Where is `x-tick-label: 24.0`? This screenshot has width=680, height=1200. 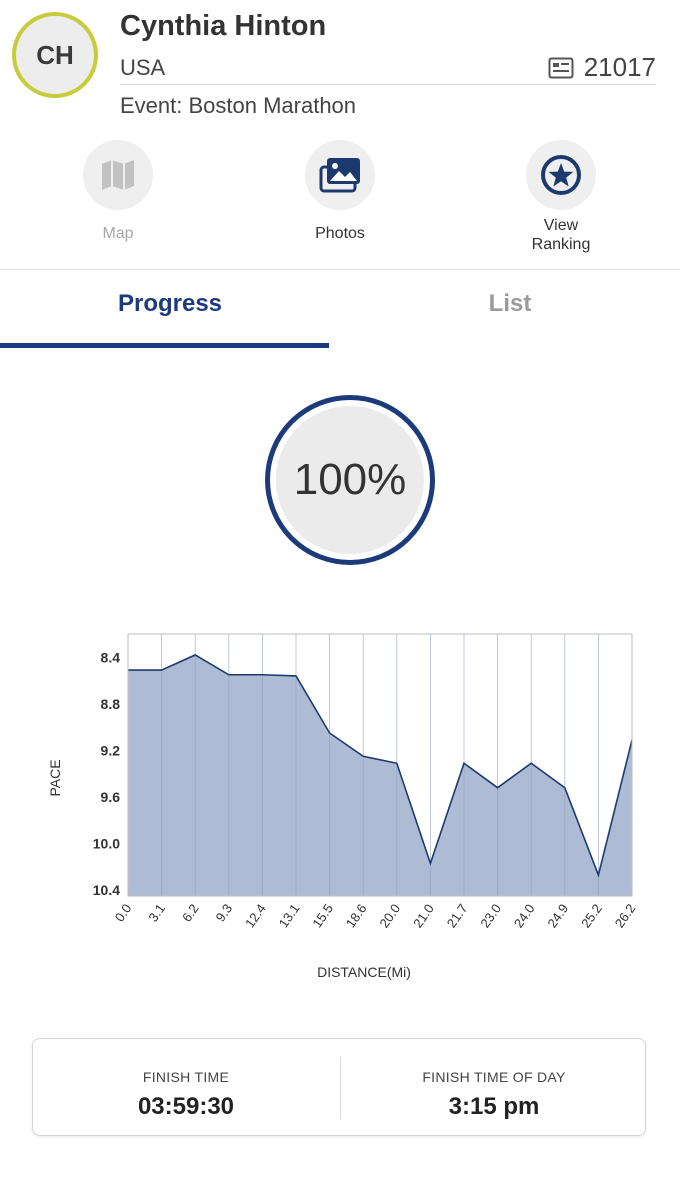
x-tick-label: 24.0 is located at coordinates (524, 915).